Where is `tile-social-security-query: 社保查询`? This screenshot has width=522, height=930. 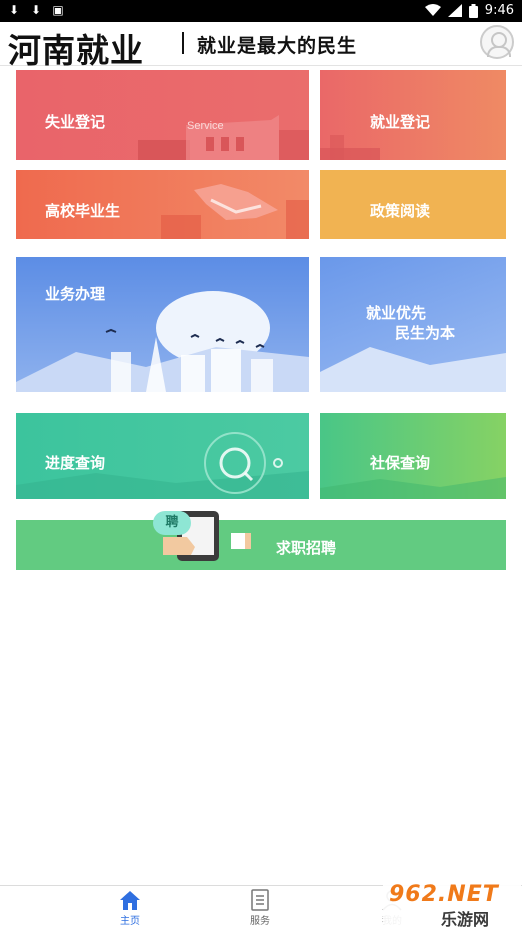
tile-social-security-query: 社保查询 is located at coordinates (413, 456).